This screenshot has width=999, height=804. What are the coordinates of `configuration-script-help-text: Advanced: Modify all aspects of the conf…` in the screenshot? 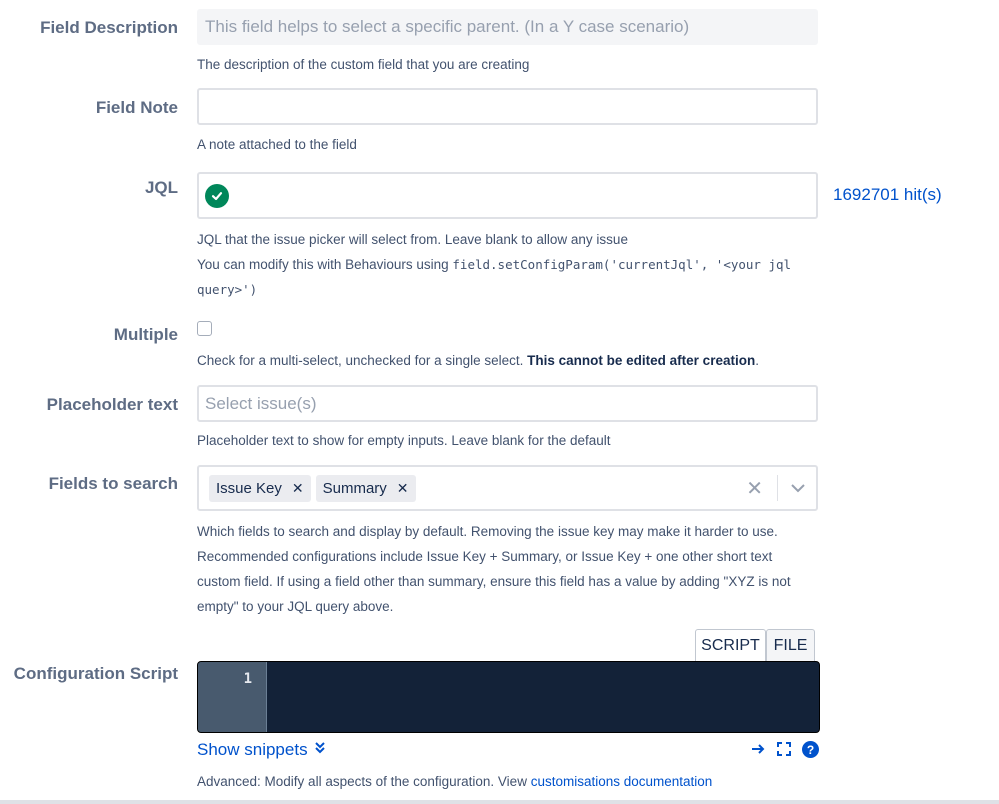 It's located at (364, 781).